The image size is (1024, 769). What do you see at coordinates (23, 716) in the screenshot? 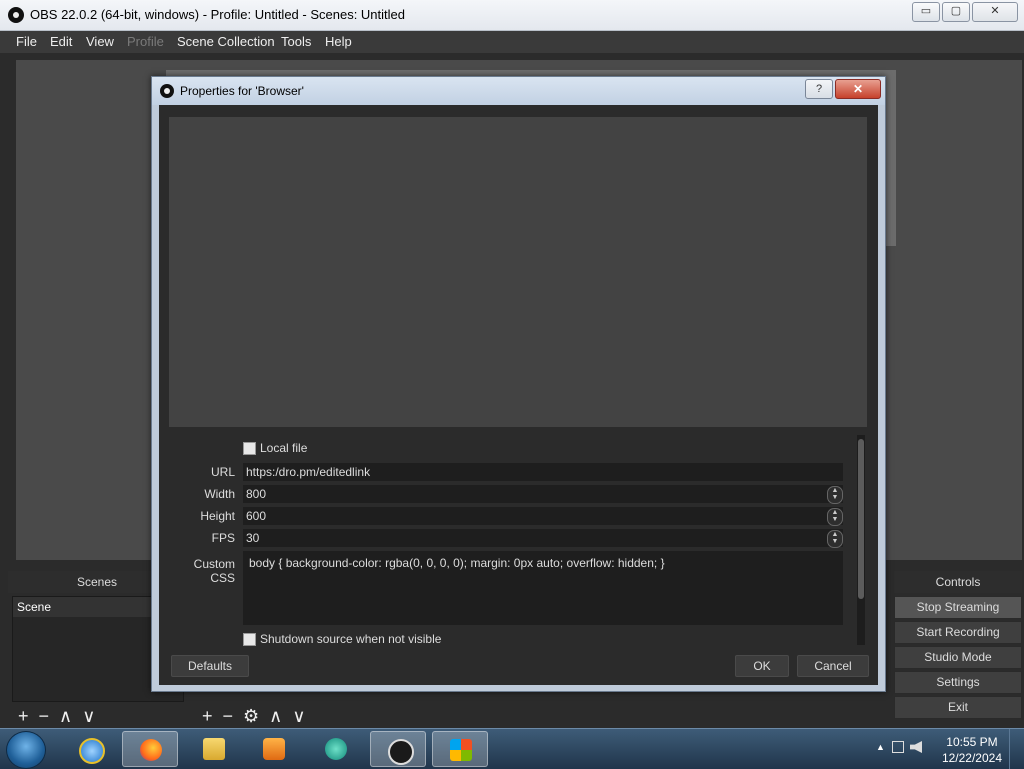
I see `add-scene-button: +` at bounding box center [23, 716].